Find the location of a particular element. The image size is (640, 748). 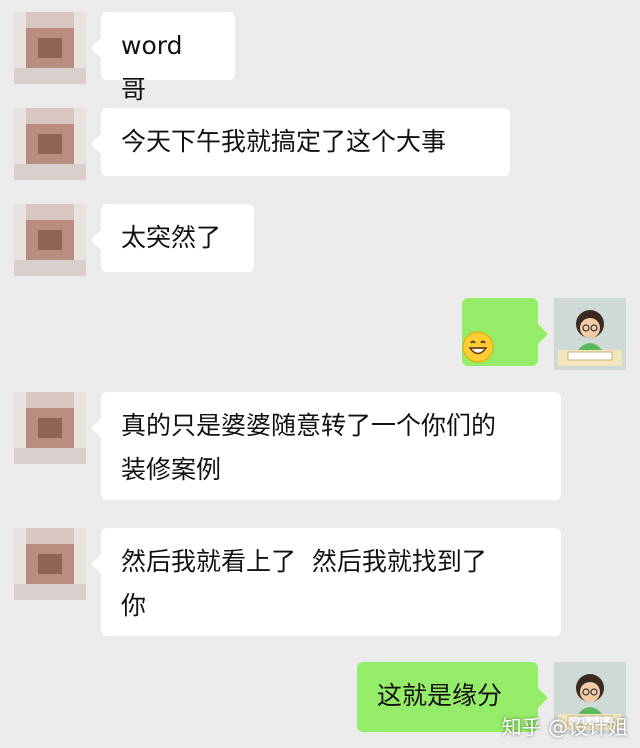

self-avatar is located at coordinates (590, 334).